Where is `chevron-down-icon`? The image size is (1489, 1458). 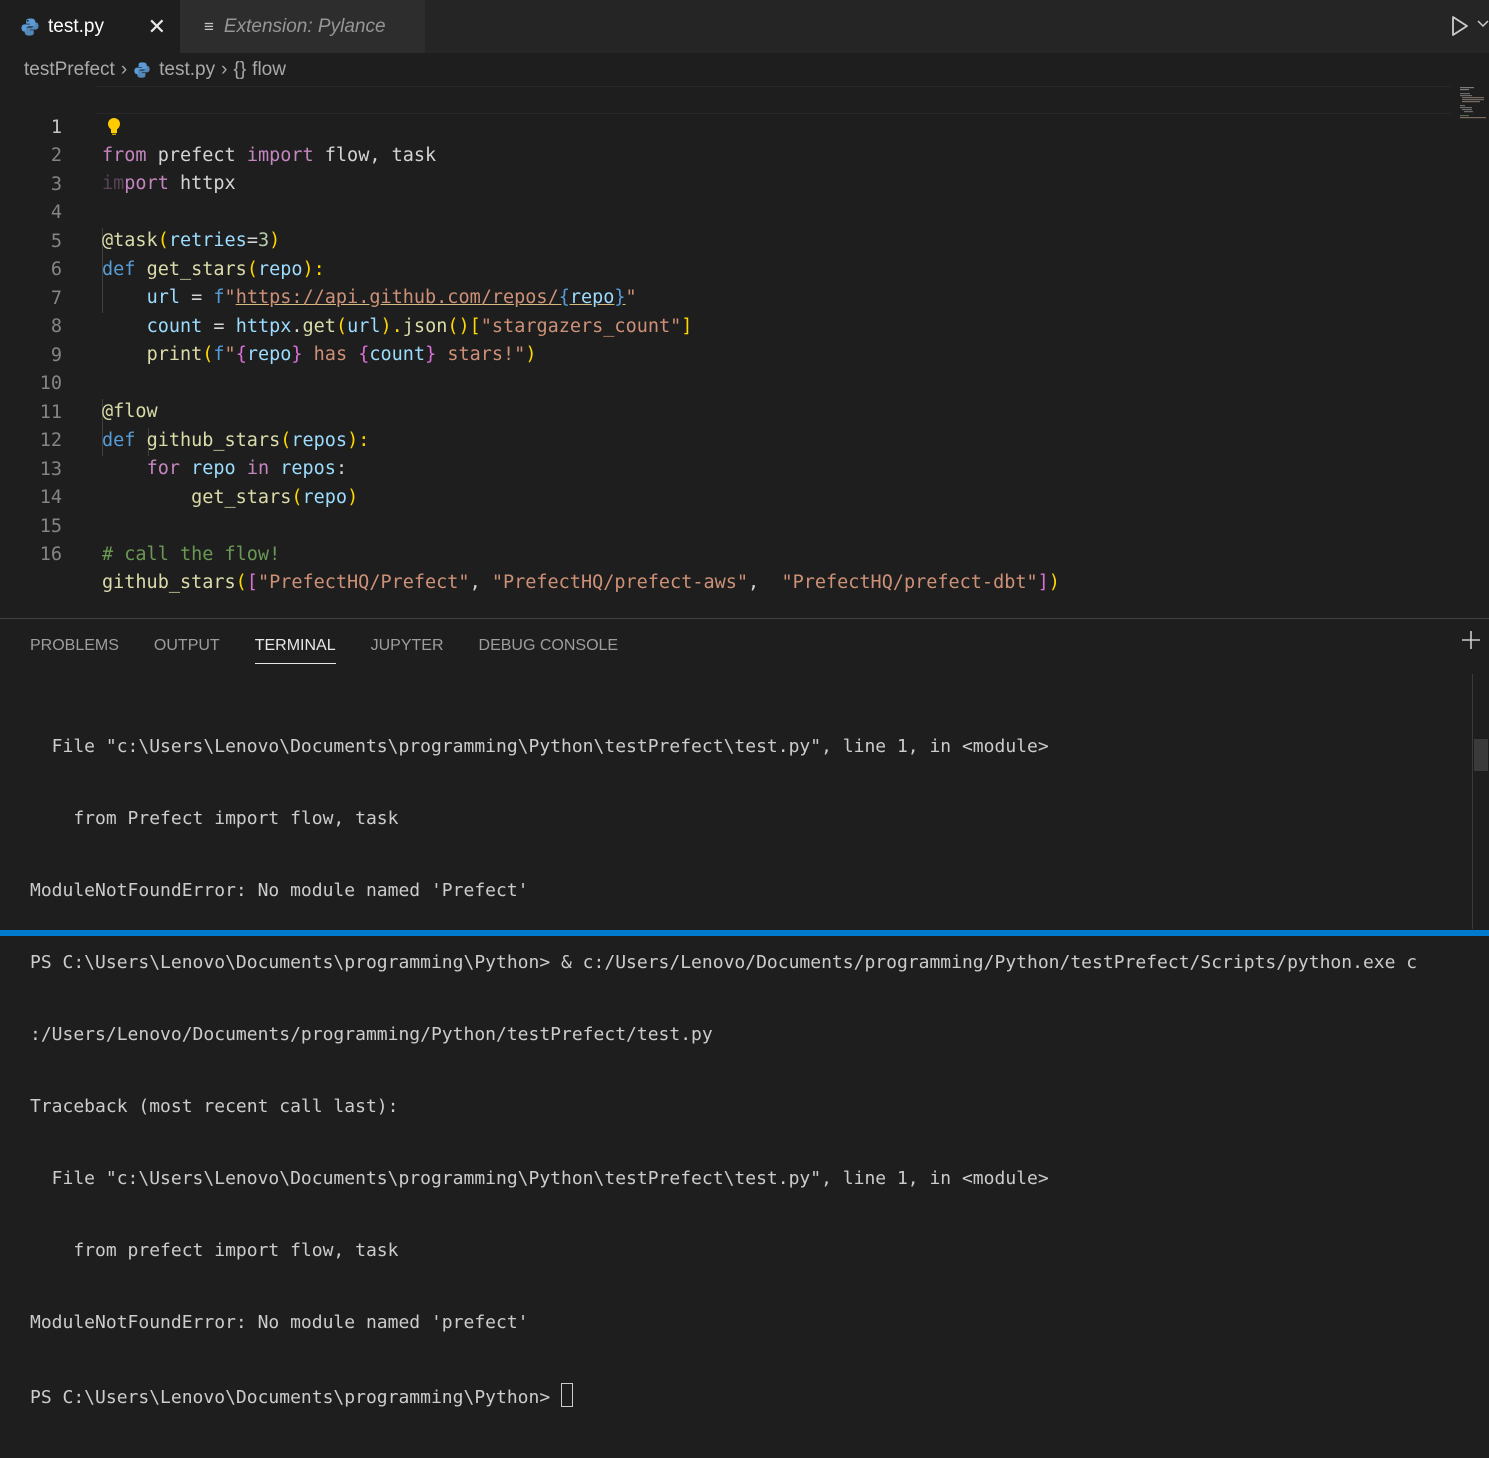
chevron-down-icon is located at coordinates (1483, 24).